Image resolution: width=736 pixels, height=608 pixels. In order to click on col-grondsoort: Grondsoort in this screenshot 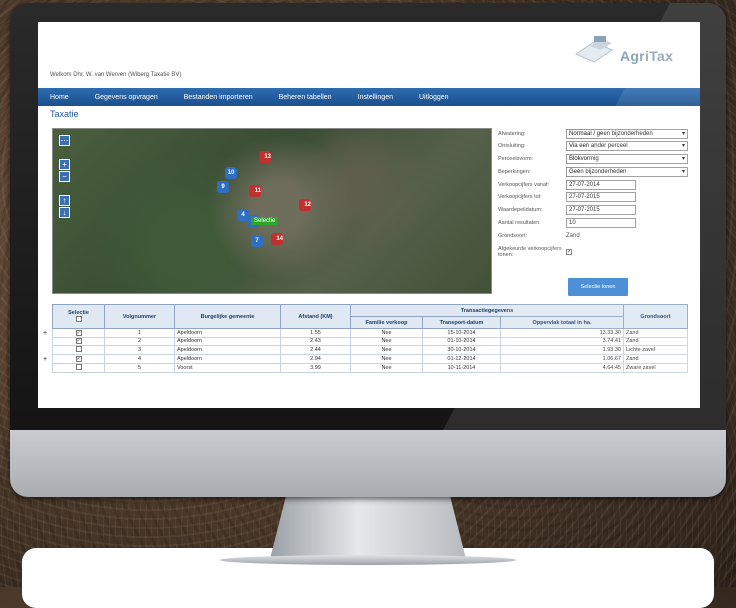, I will do `click(655, 316)`.